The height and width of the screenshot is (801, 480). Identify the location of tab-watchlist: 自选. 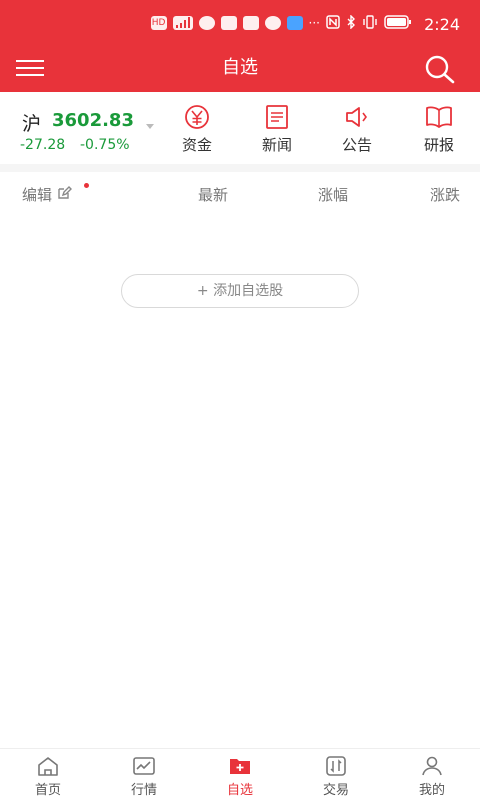
(240, 778).